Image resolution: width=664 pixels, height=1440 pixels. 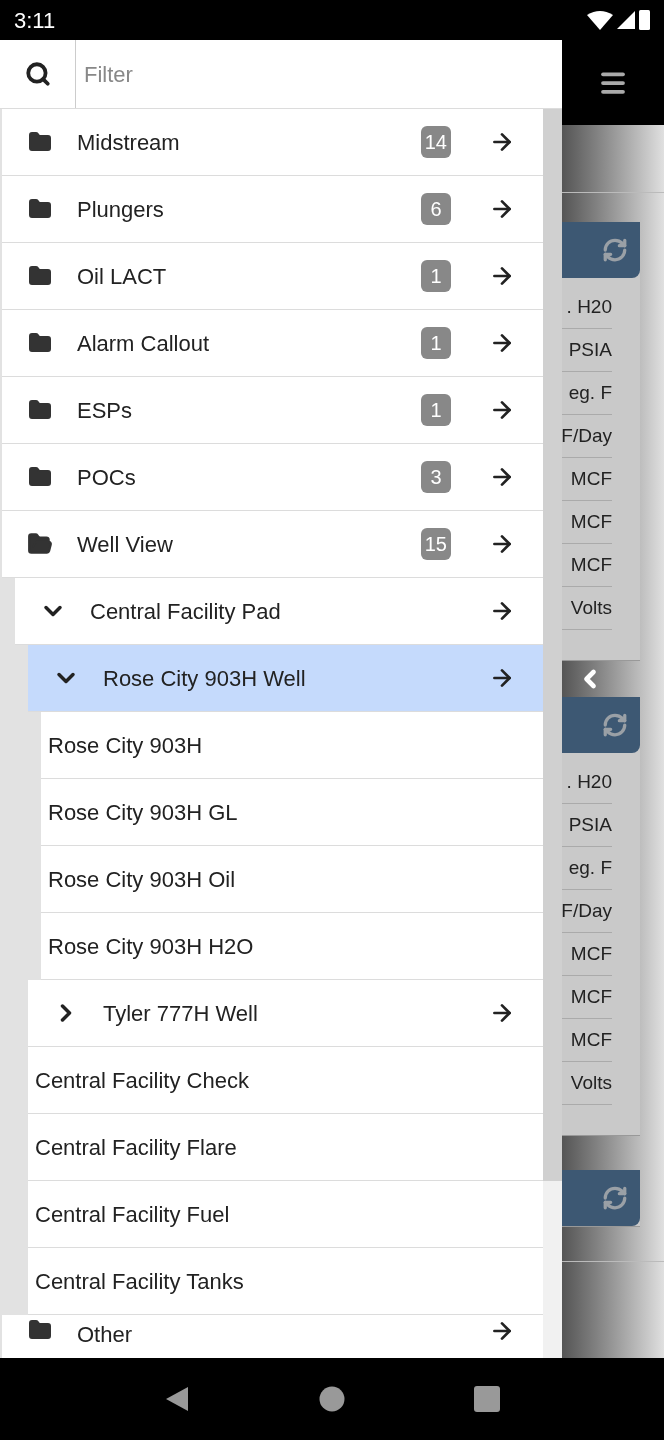 What do you see at coordinates (600, 20) in the screenshot?
I see `wifi-icon` at bounding box center [600, 20].